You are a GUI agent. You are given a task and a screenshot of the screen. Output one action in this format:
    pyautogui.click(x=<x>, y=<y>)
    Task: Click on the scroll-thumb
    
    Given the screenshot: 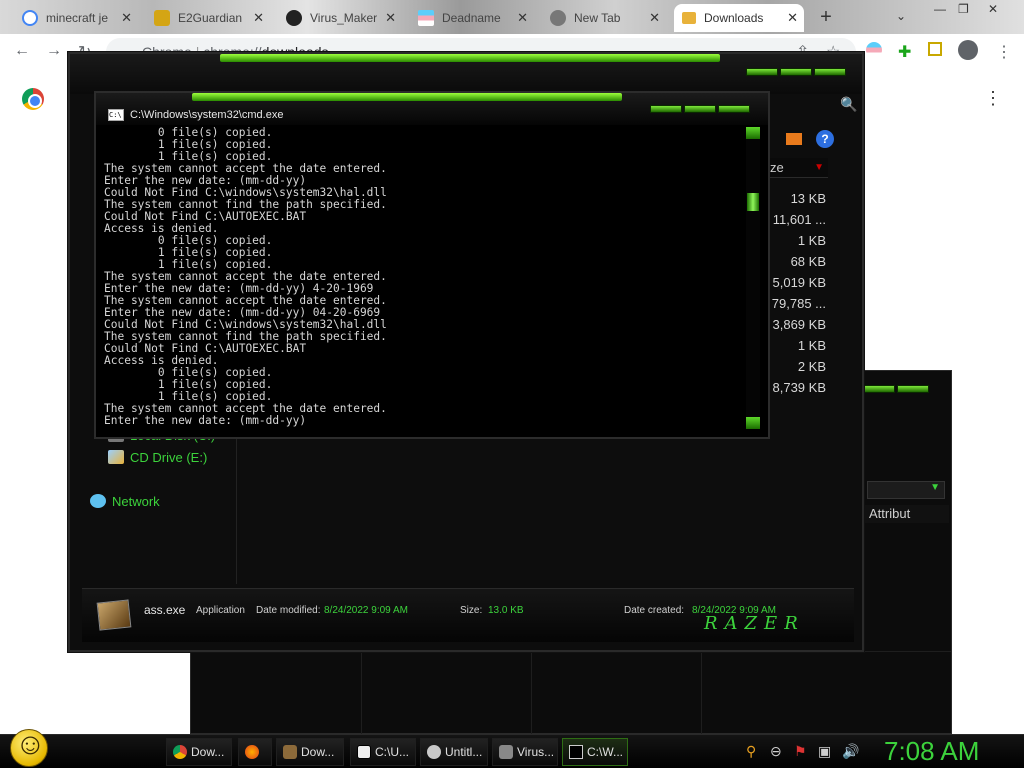 What is the action you would take?
    pyautogui.click(x=753, y=202)
    